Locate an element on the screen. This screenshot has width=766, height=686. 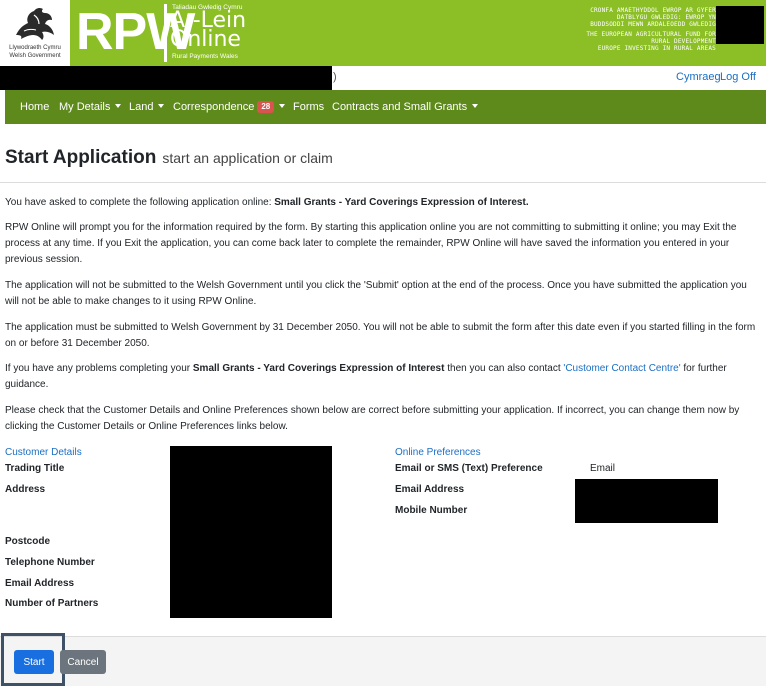
customer-details-redacted is located at coordinates (251, 532).